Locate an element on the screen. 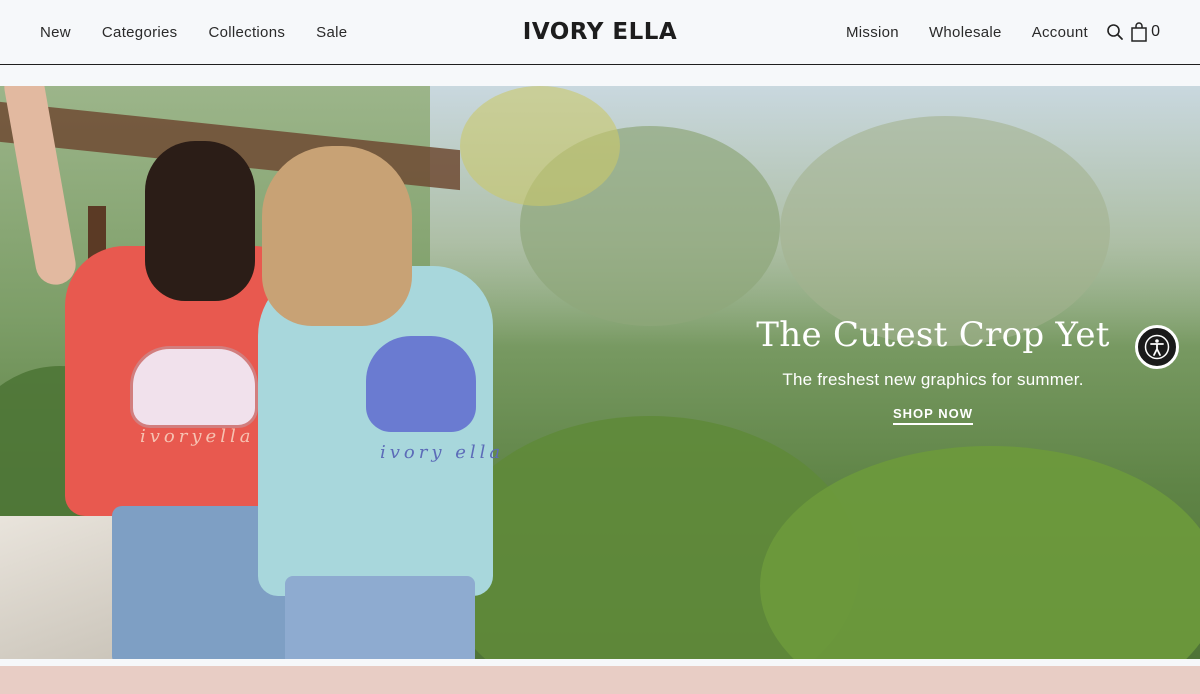 The height and width of the screenshot is (694, 1200). accessibility-button is located at coordinates (1157, 347).